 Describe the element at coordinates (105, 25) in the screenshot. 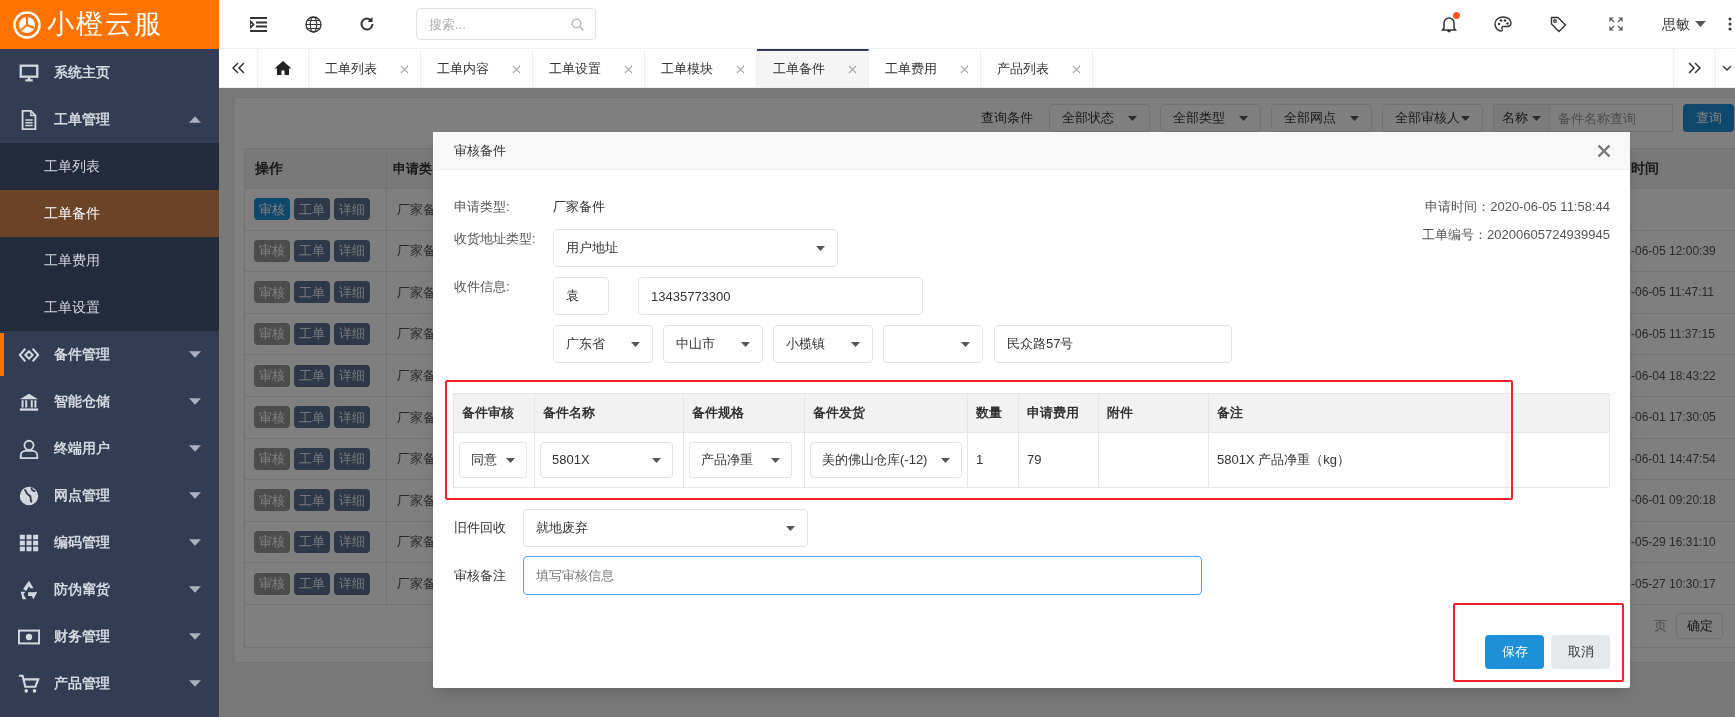

I see `logo-text: 小橙云服` at that location.